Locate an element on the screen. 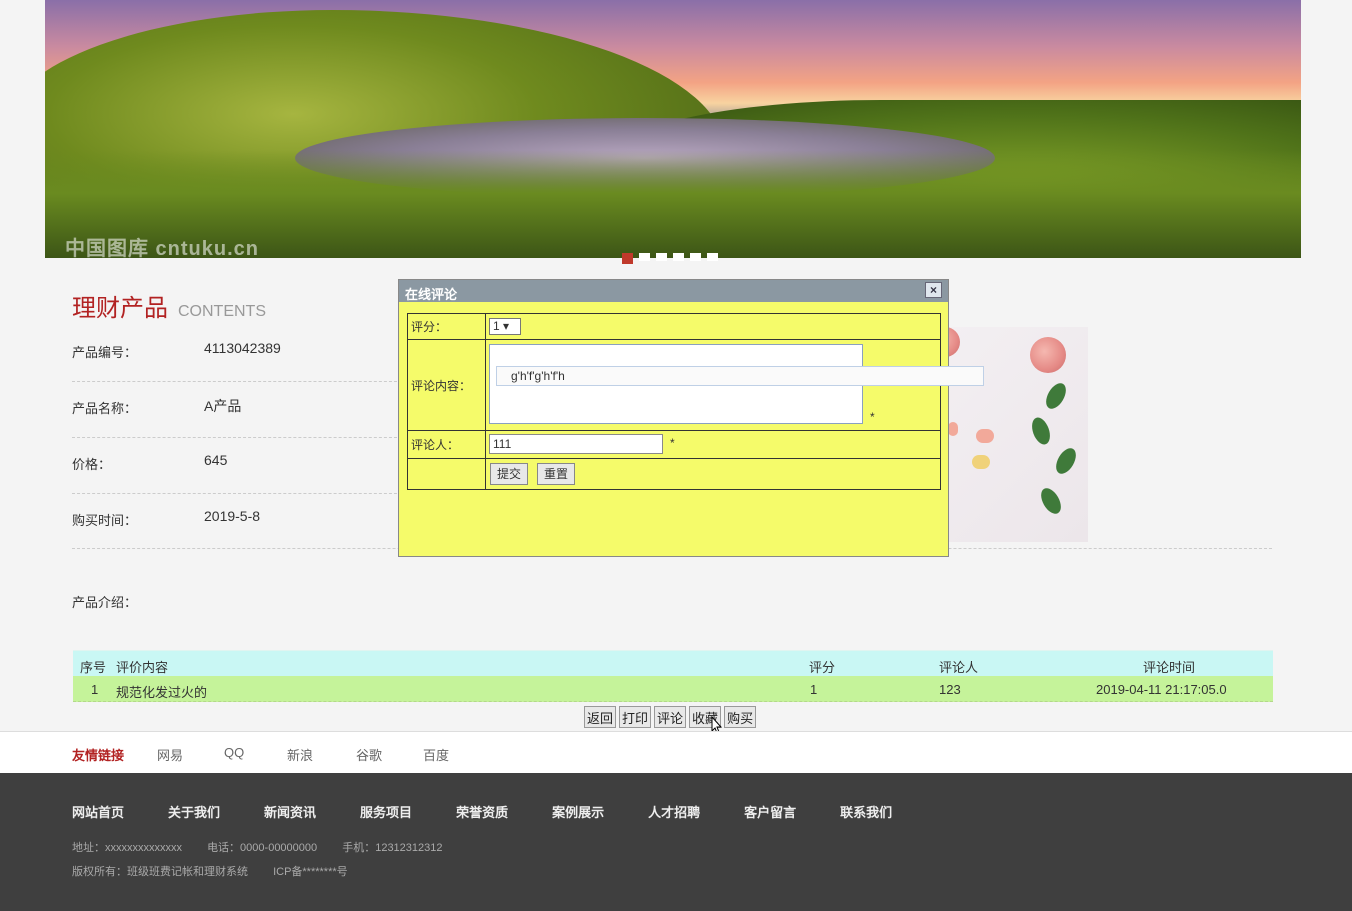  field-label: 购买时间： is located at coordinates (105, 520).